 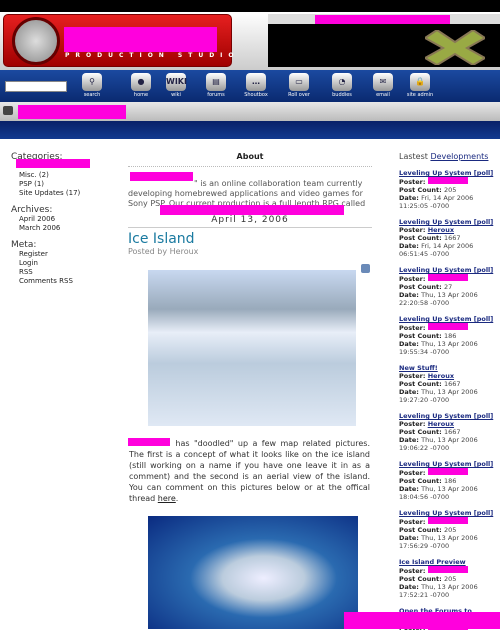 I want to click on post-title: Ice Island, so click(x=250, y=239).